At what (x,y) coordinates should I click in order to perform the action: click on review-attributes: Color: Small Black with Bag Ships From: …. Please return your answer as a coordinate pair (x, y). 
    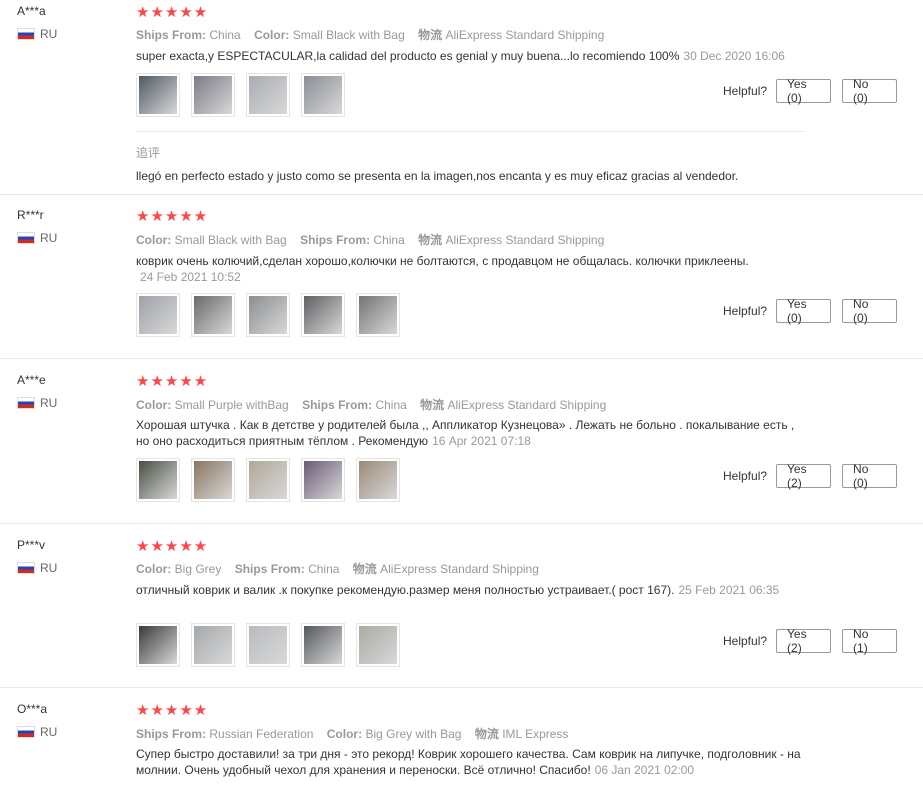
    Looking at the image, I should click on (370, 240).